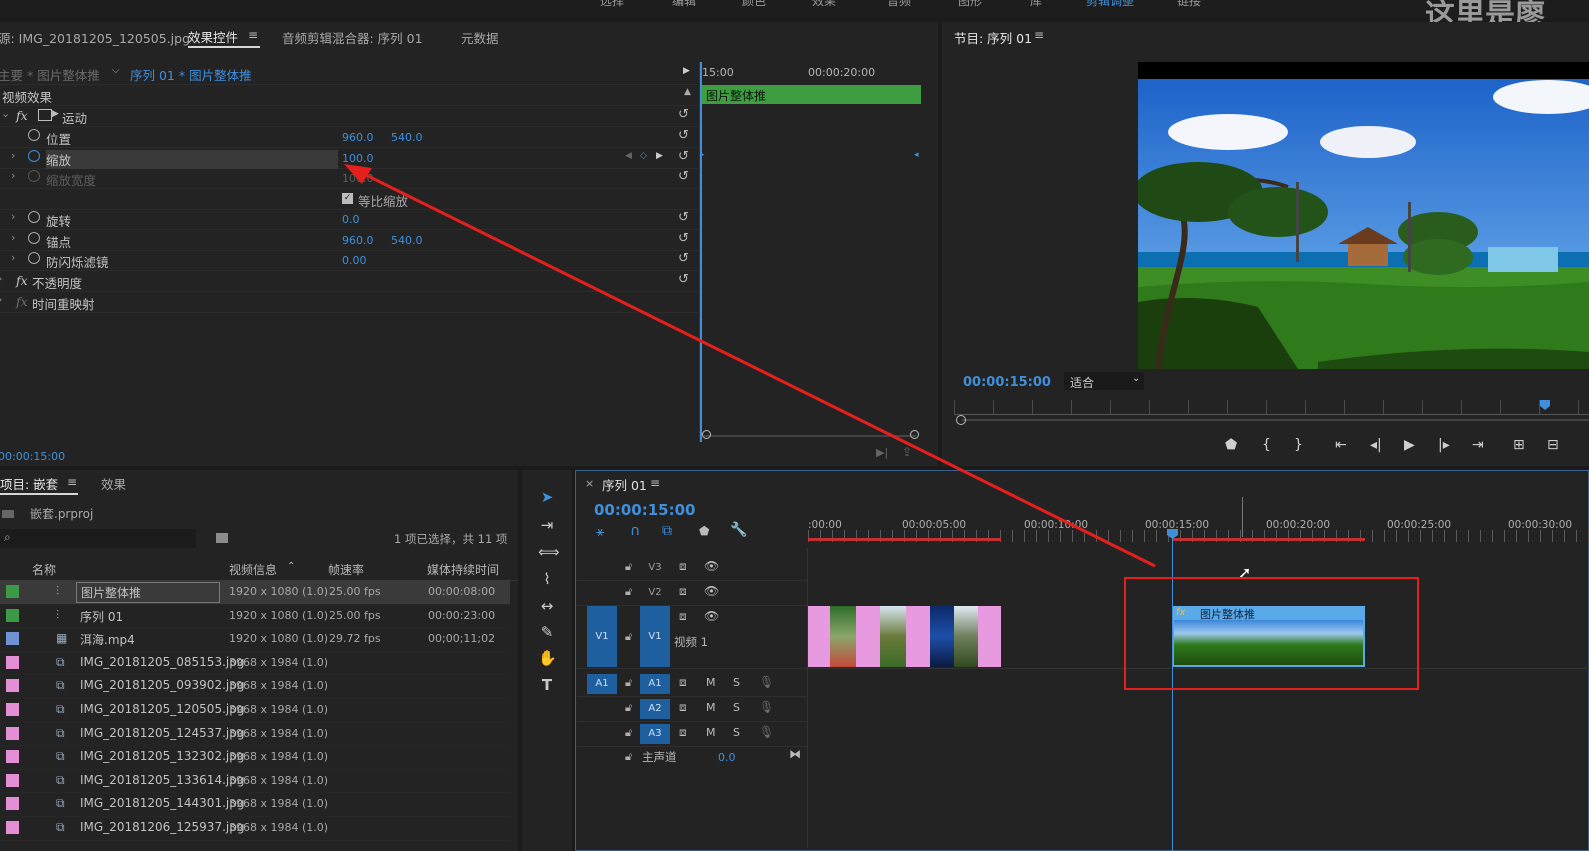 The width and height of the screenshot is (1589, 851). I want to click on annotation-arrow-head, so click(358, 174).